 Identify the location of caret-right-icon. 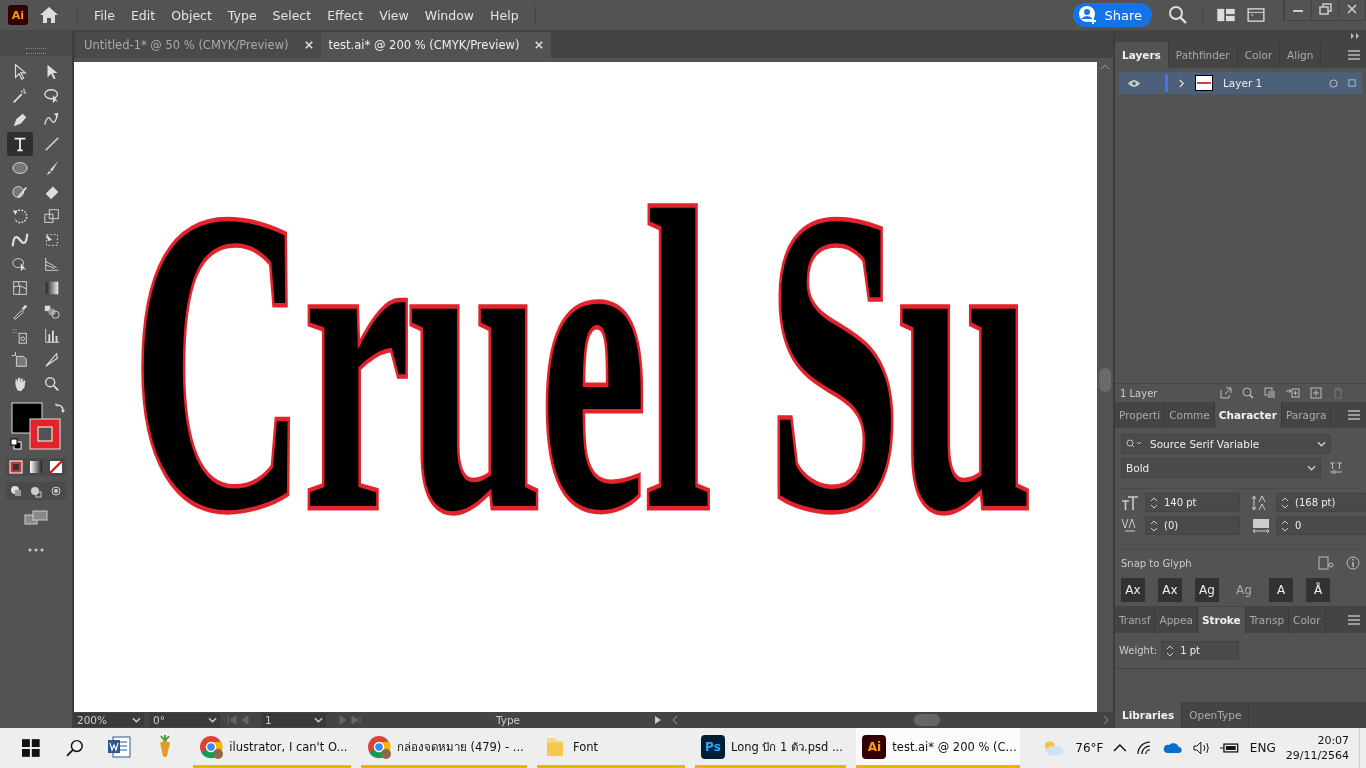
(1181, 83).